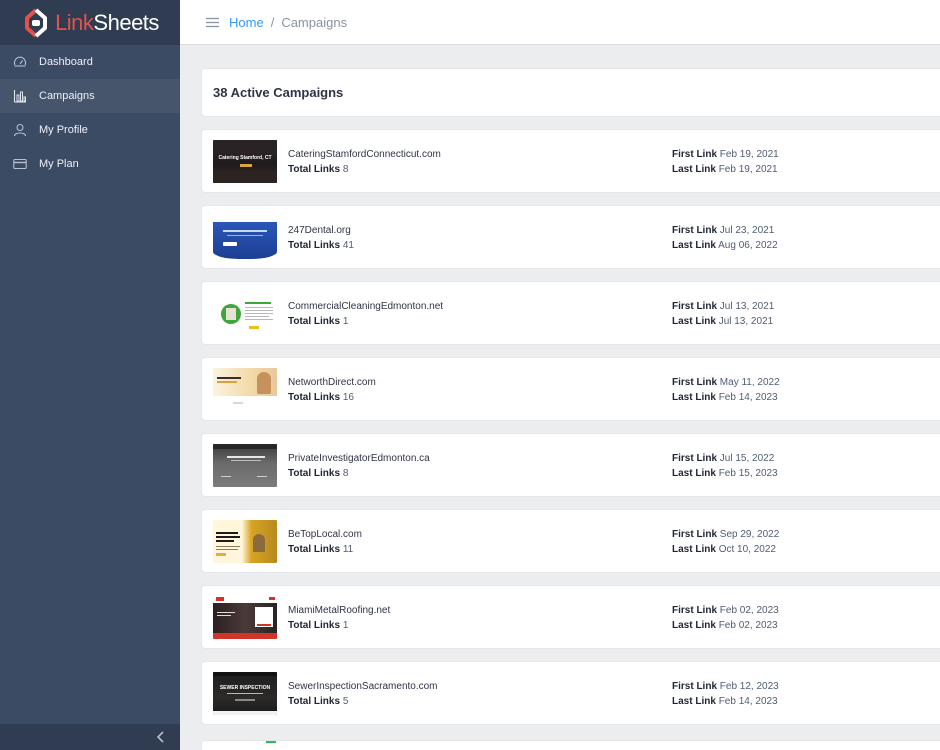  I want to click on sidebar-item-my-profile: My Profile, so click(90, 130).